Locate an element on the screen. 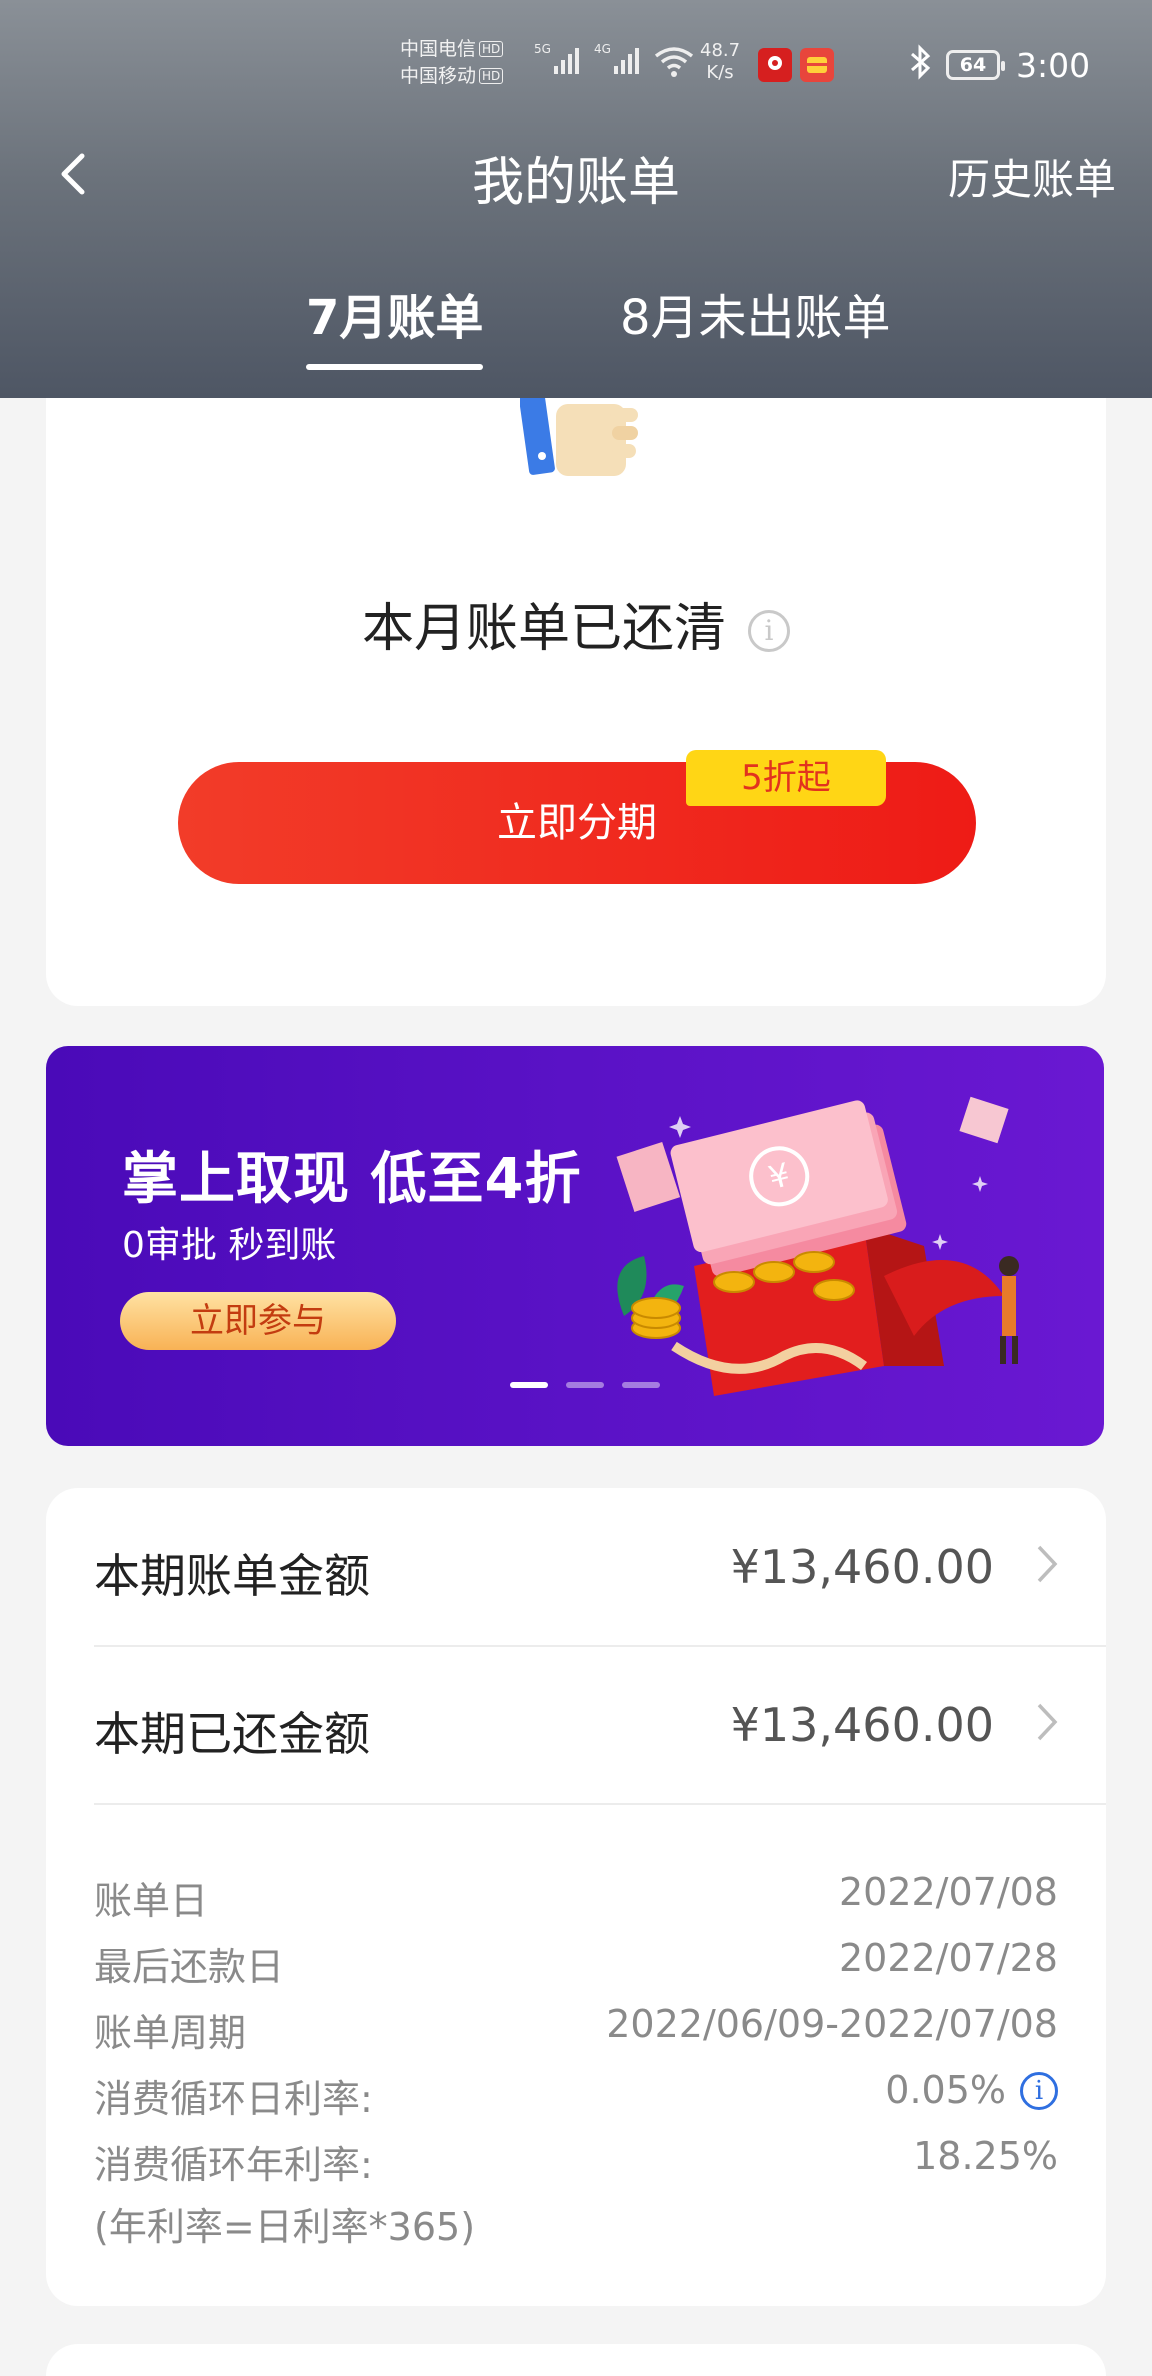  next-card is located at coordinates (576, 2360).